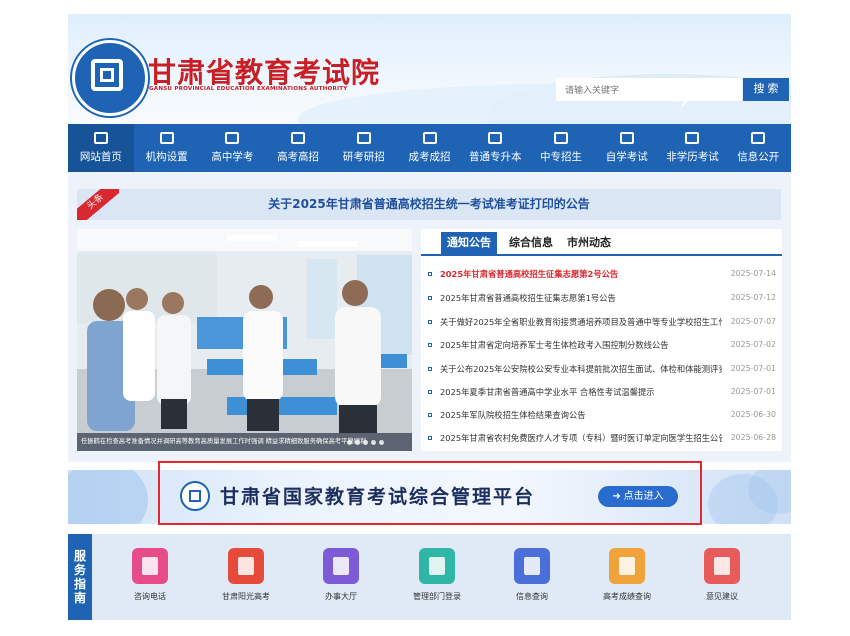 This screenshot has width=850, height=636. What do you see at coordinates (581, 438) in the screenshot?
I see `news-title: 2025年甘肃省农村免费医疗人才专项（专科）暨时医订单定向医学生招生公告` at bounding box center [581, 438].